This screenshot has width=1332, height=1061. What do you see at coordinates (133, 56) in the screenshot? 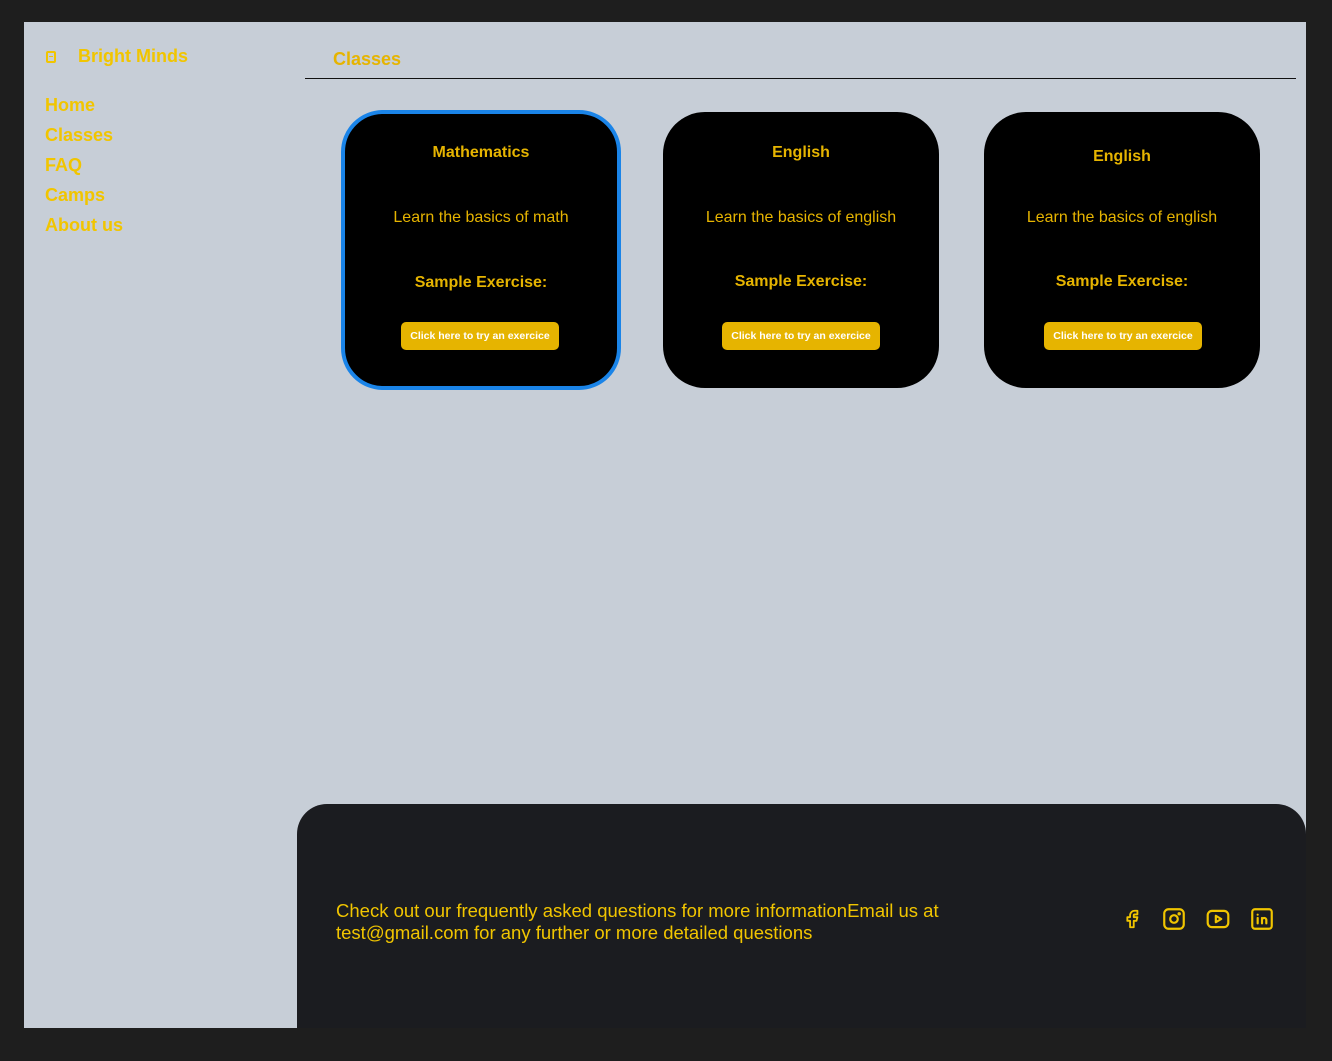
I see `brand-name: Bright Minds` at bounding box center [133, 56].